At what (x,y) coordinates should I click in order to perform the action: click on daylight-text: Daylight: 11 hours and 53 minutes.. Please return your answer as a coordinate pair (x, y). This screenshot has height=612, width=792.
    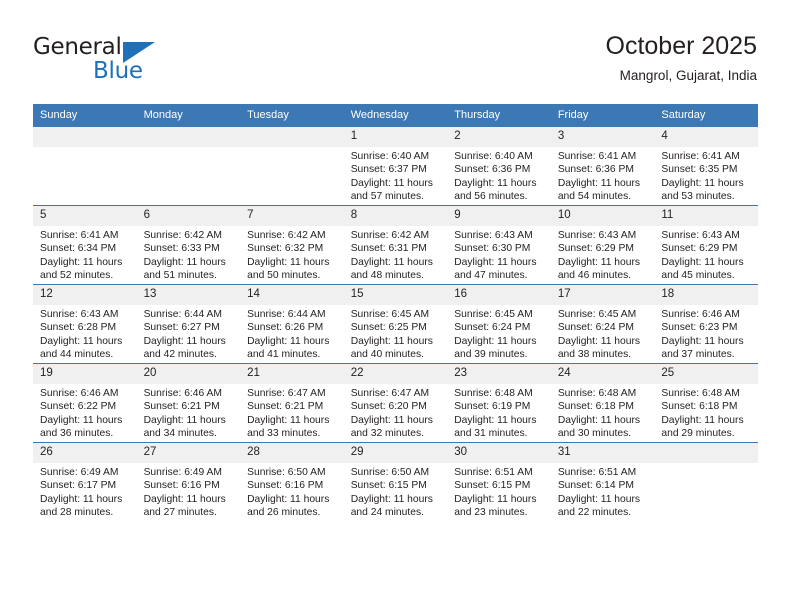
    Looking at the image, I should click on (702, 190).